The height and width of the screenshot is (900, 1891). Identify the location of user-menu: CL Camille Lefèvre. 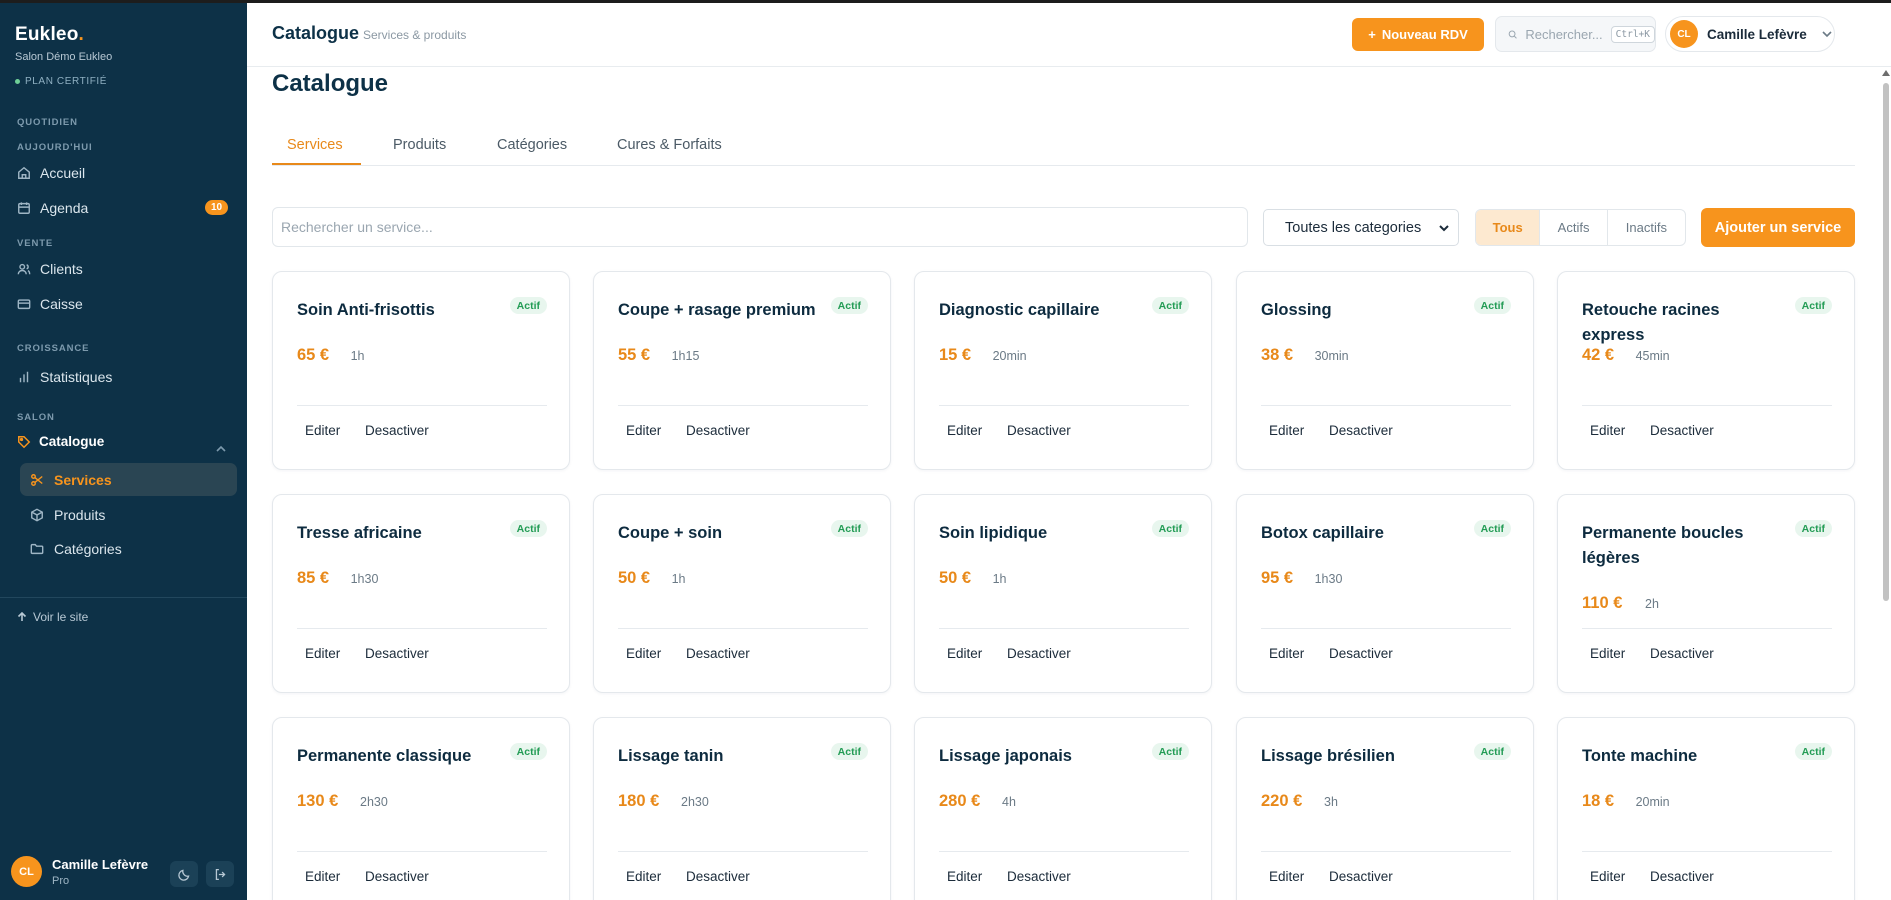
(1750, 34).